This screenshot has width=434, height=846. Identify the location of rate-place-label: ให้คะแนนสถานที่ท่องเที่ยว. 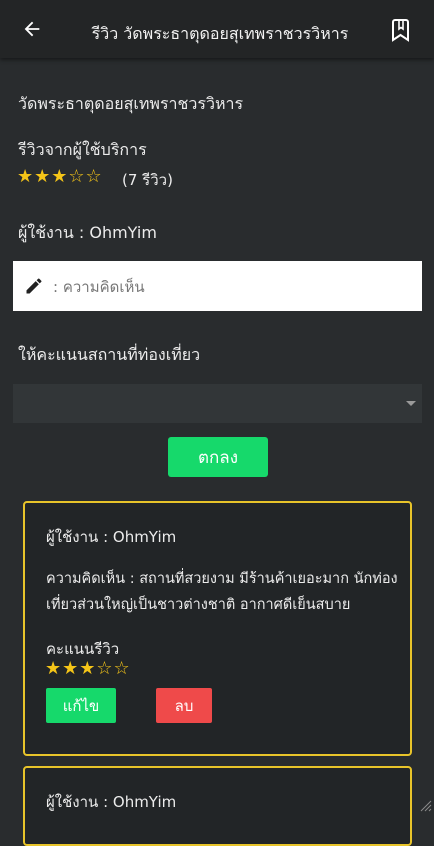
(109, 354).